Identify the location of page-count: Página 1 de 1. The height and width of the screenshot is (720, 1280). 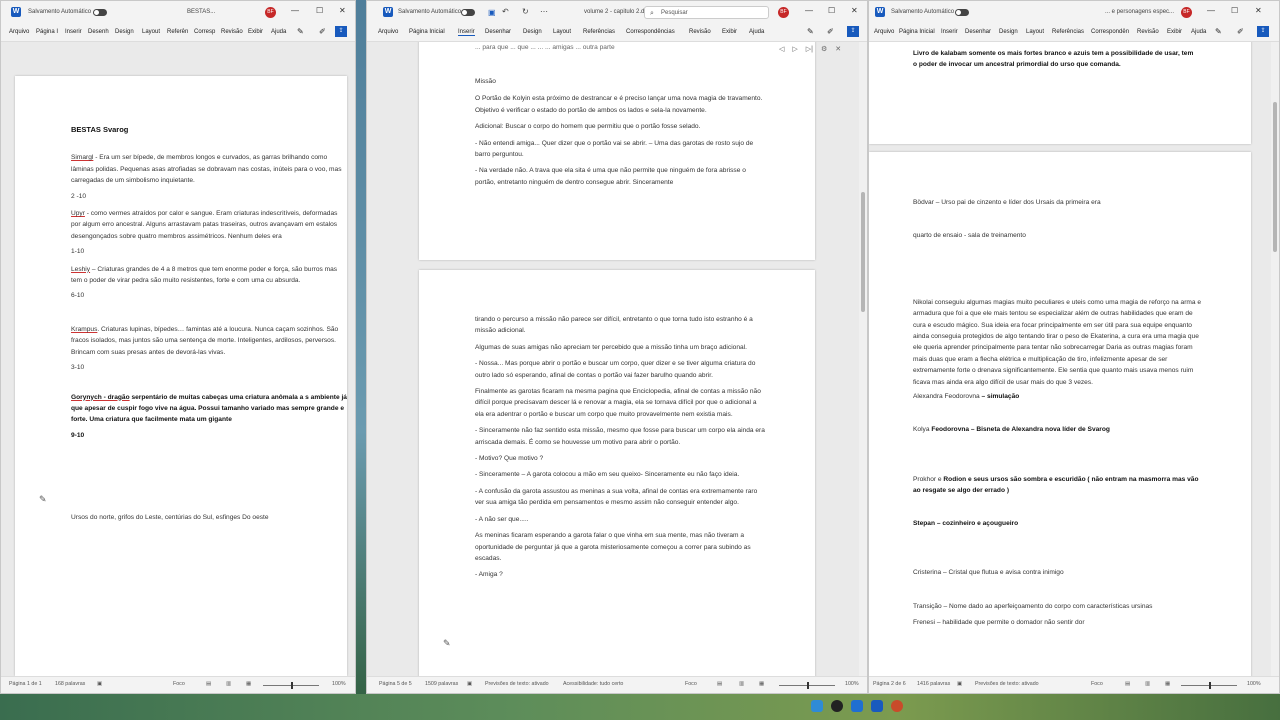
(25, 684).